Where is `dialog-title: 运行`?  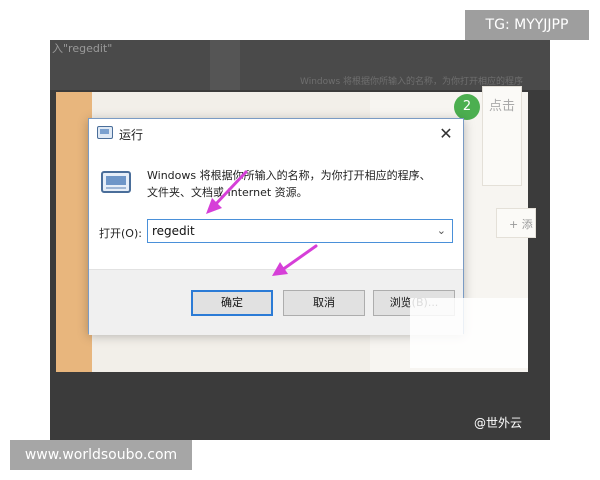
dialog-title: 运行 is located at coordinates (131, 135).